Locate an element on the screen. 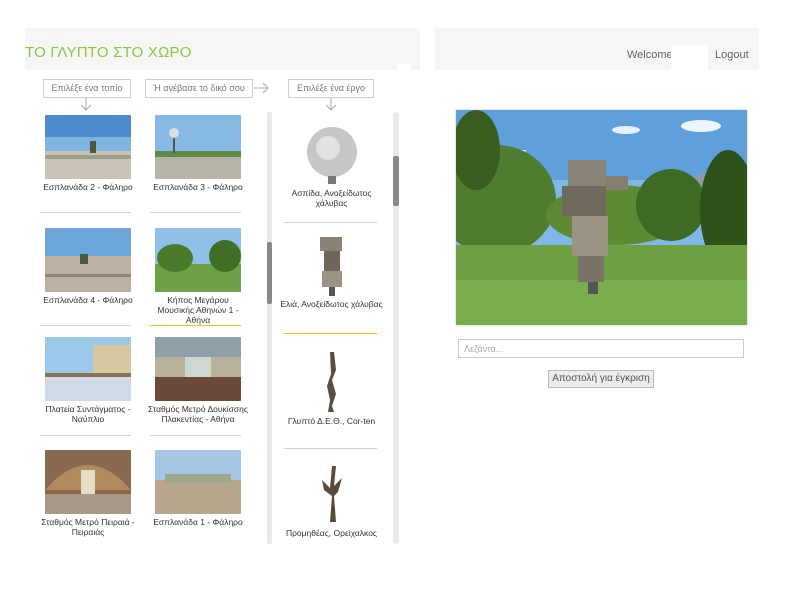 The width and height of the screenshot is (800, 613). landscape-label: Πλατεία Συντάγματος - Ναύπλιο is located at coordinates (88, 414).